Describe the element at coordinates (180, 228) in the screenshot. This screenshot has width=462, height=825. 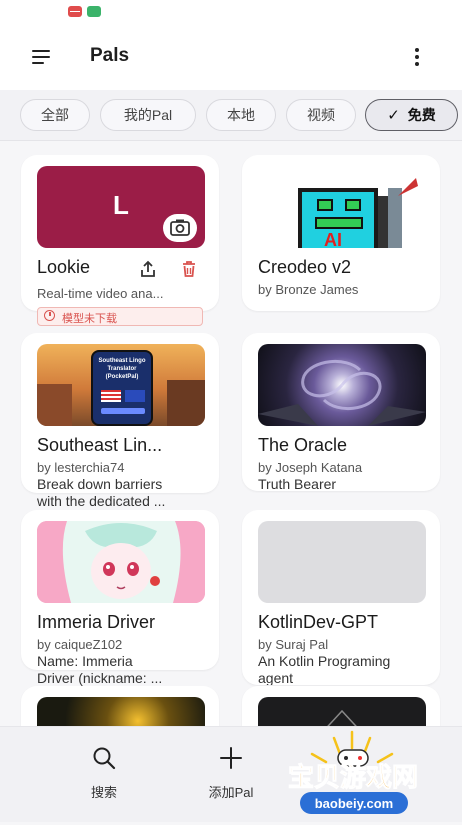
I see `camera-icon` at that location.